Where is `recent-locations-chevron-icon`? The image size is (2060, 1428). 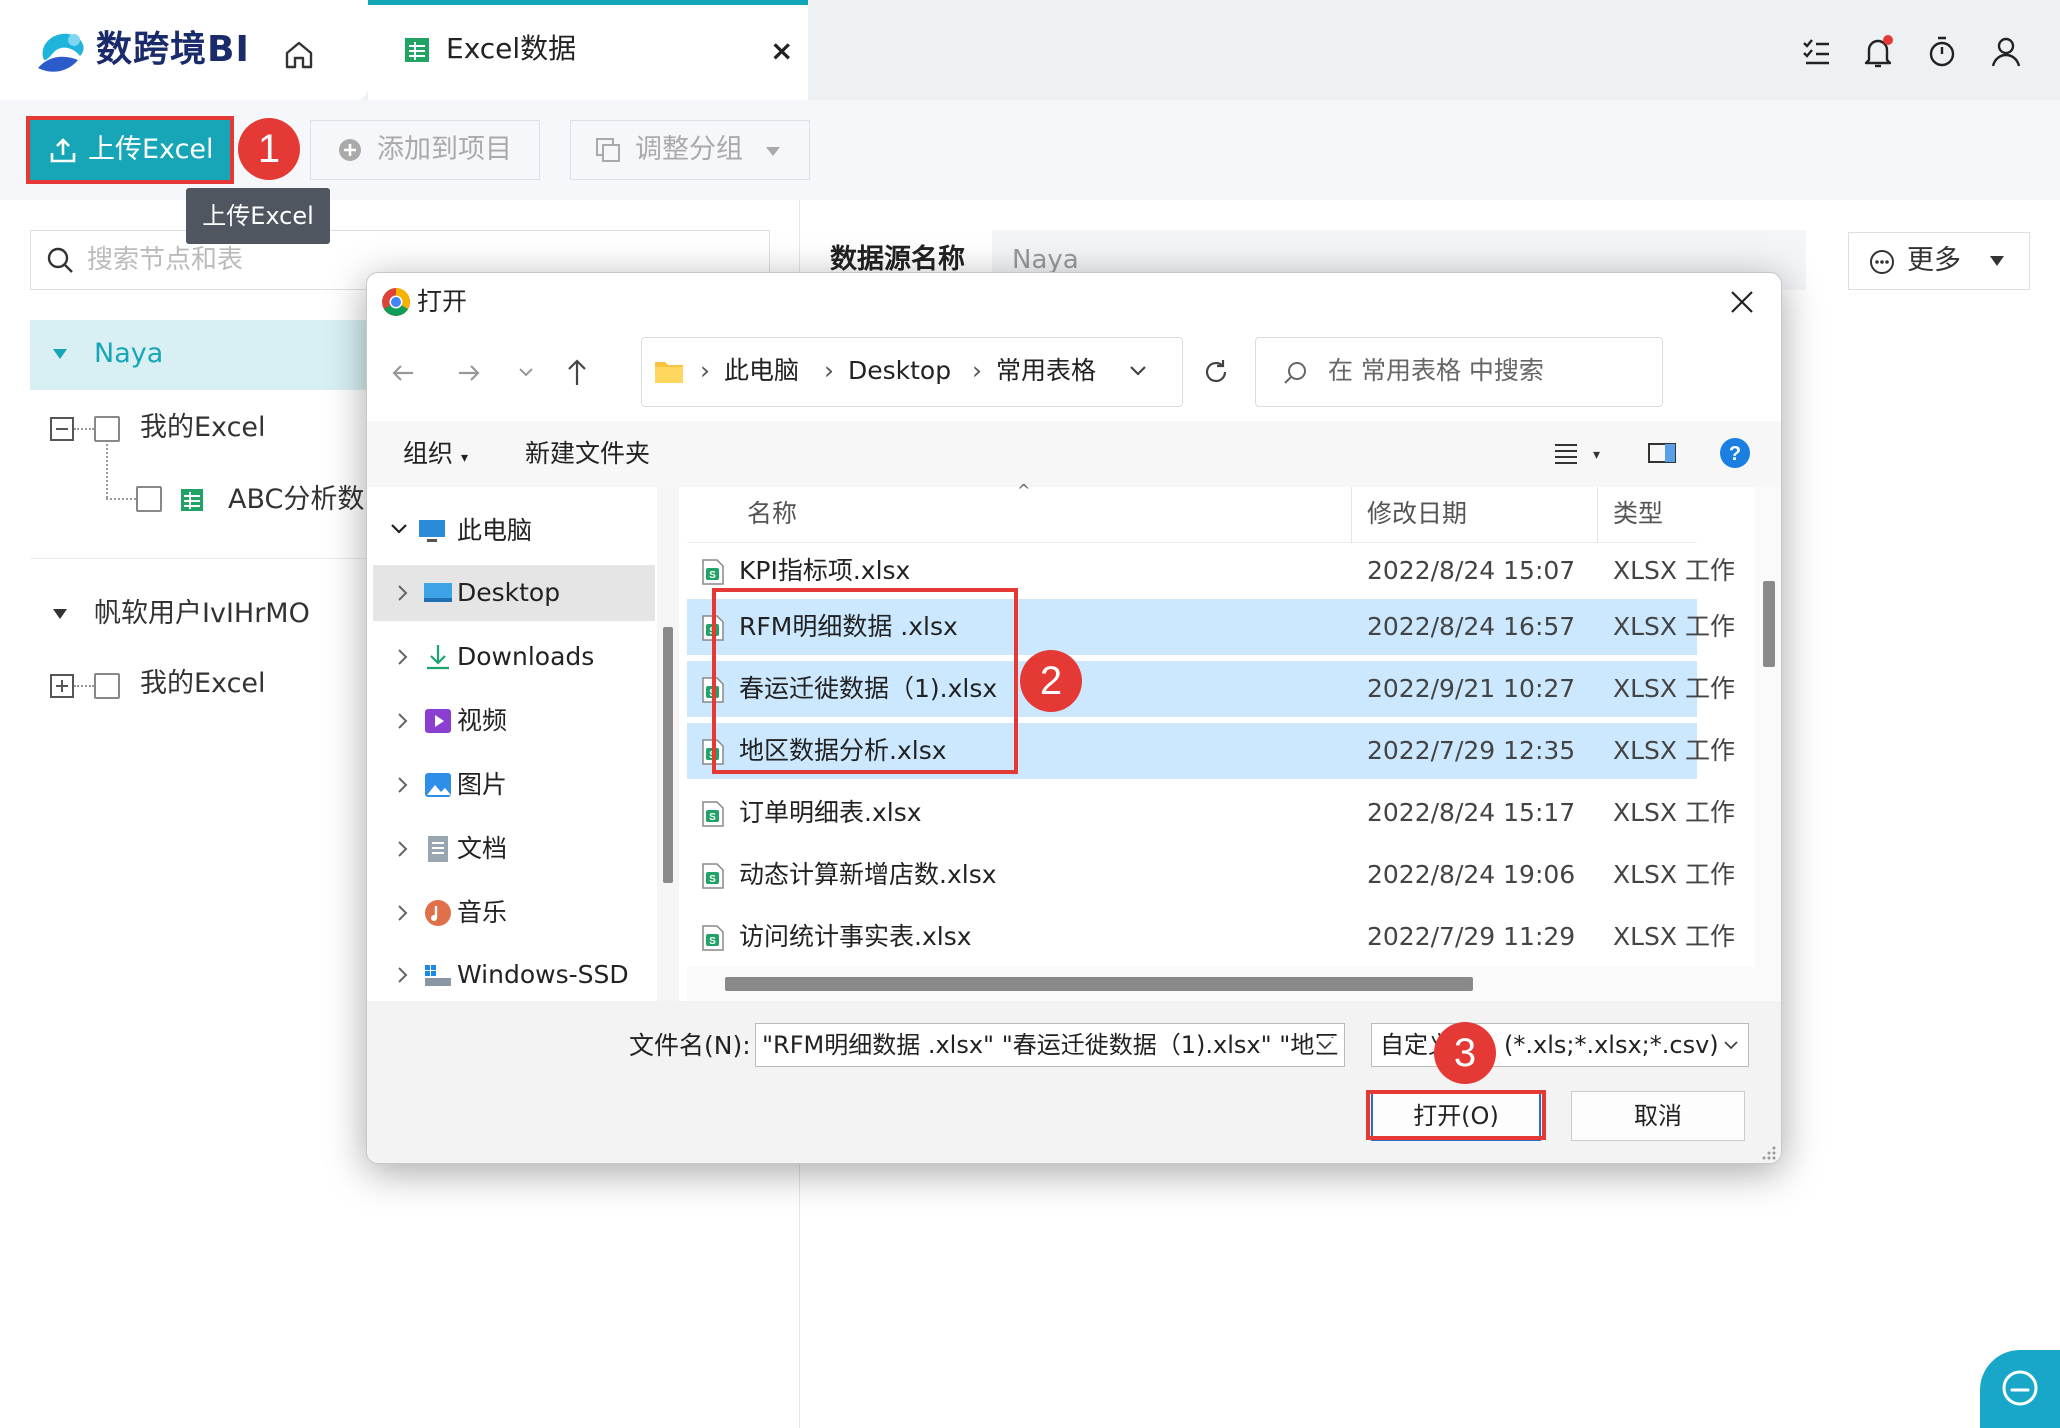
recent-locations-chevron-icon is located at coordinates (526, 372).